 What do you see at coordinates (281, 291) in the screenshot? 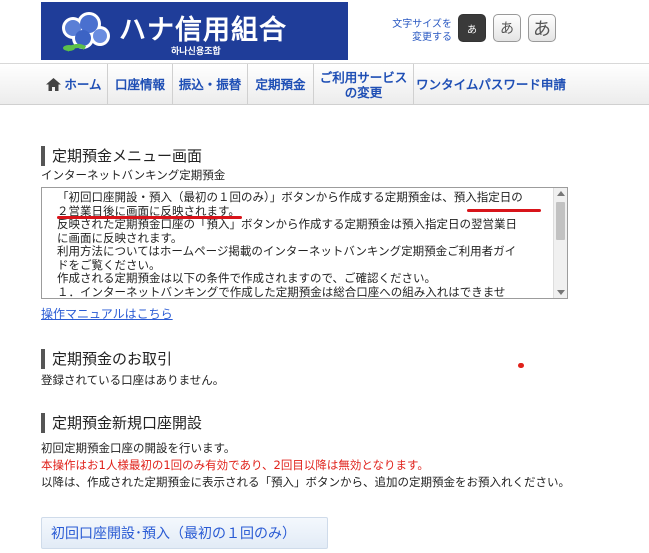
I see `notice-line: １．インターネットバンキングで作成した定期預金は総合口座への組み入れはできませ` at bounding box center [281, 291].